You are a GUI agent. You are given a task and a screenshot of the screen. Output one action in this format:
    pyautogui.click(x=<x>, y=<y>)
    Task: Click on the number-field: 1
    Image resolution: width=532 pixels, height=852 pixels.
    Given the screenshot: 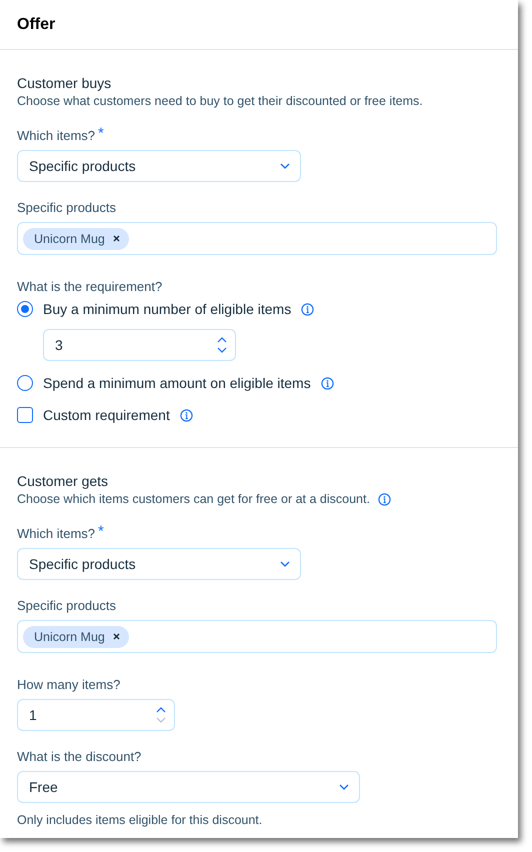 What is the action you would take?
    pyautogui.click(x=96, y=715)
    